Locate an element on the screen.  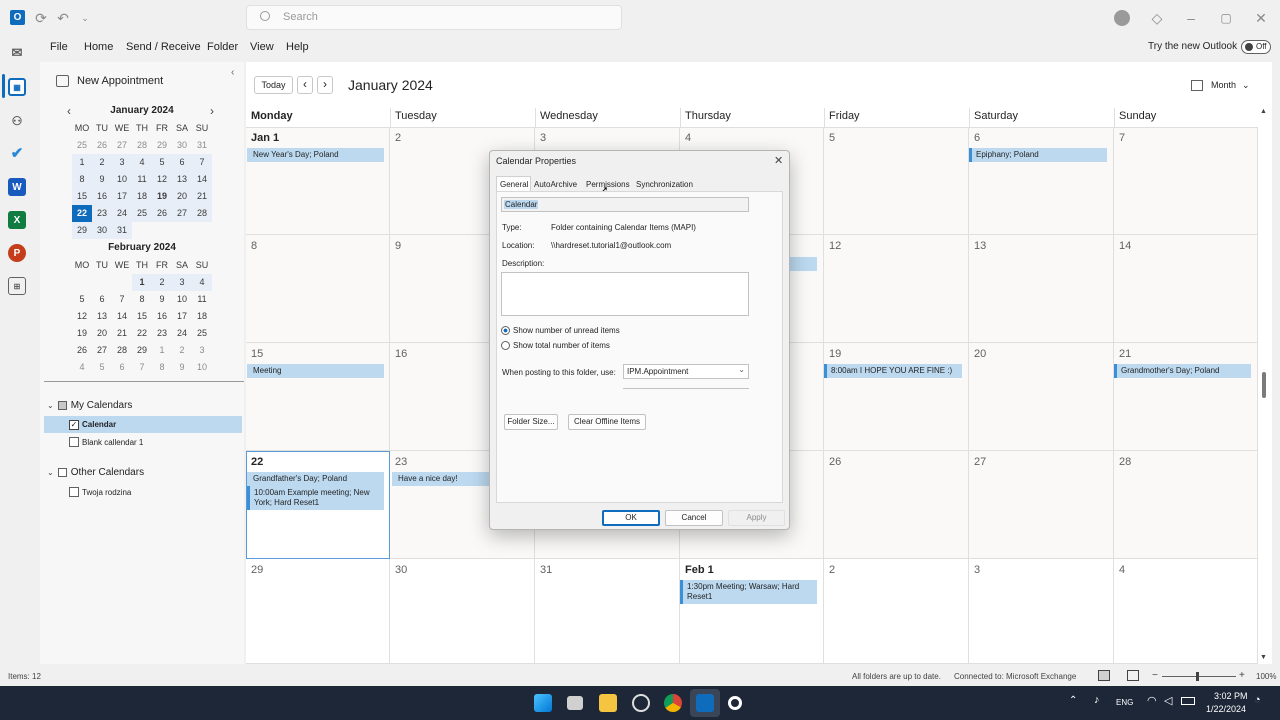
calendar-event: Meeting is located at coordinates (315, 371).